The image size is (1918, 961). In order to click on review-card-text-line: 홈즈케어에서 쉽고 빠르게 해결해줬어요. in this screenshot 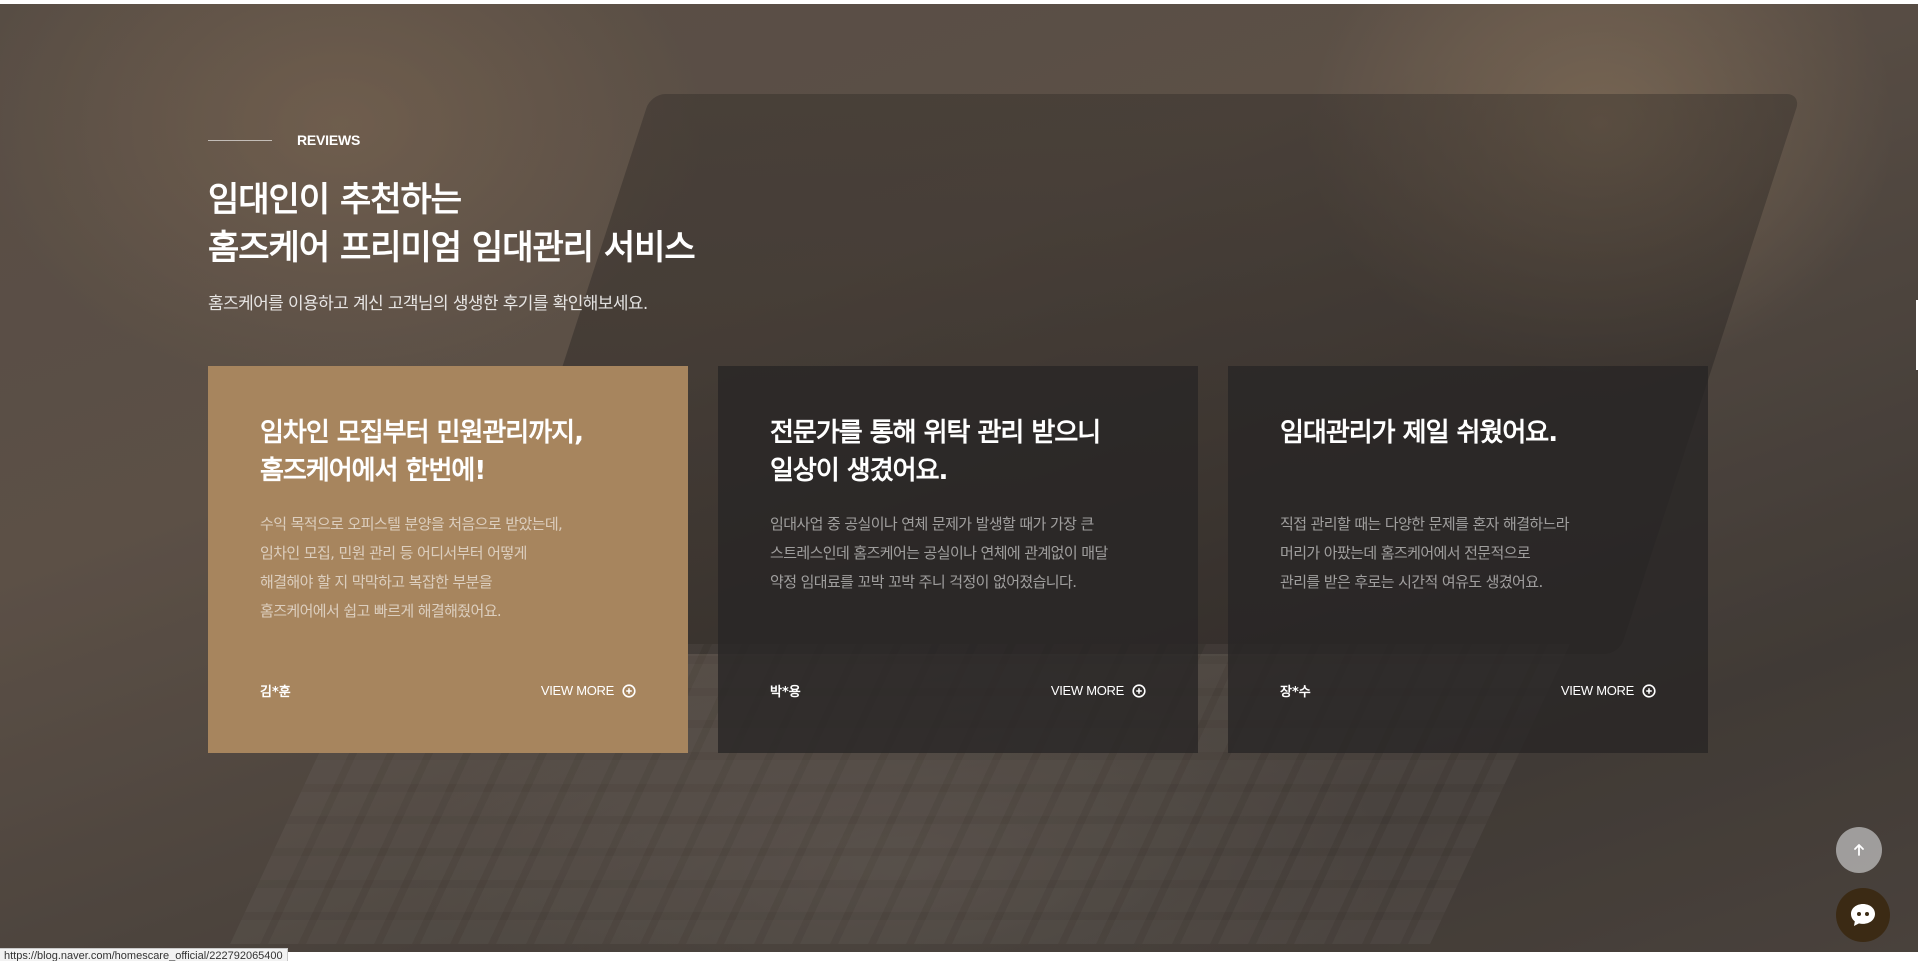, I will do `click(381, 611)`.